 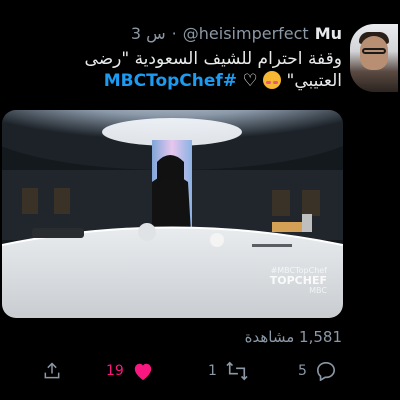 I want to click on like-count: 19, so click(x=115, y=371).